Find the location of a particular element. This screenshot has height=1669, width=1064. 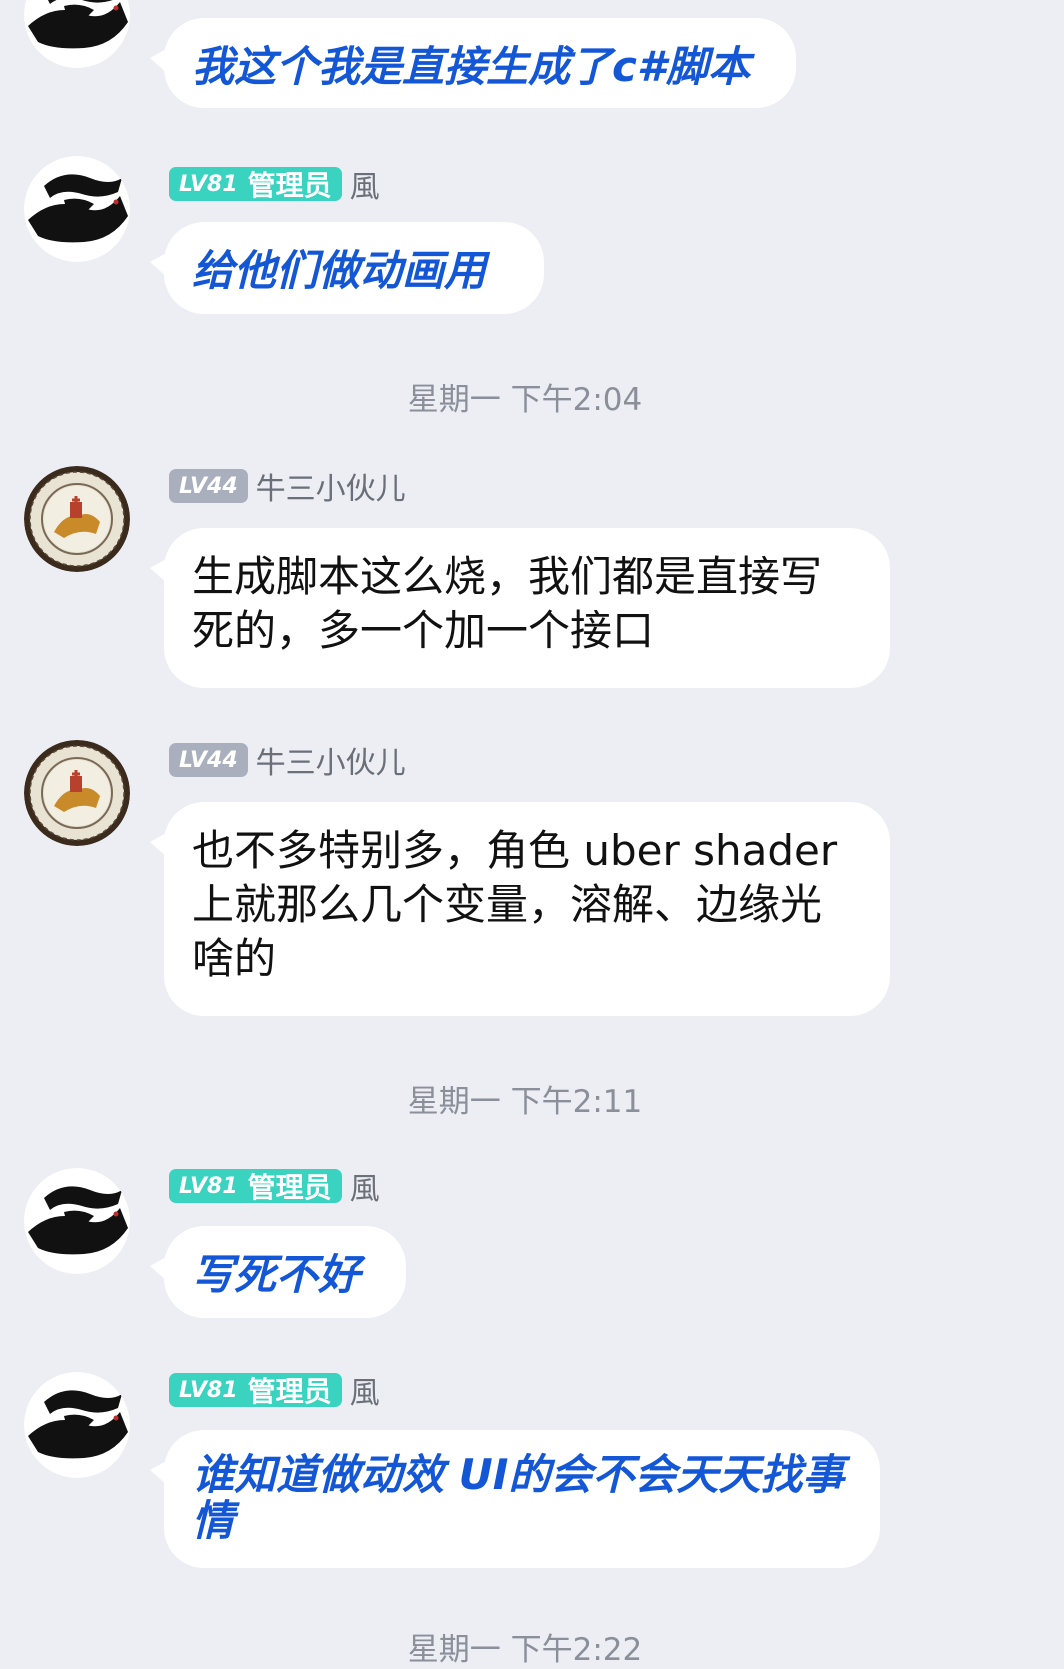

message-bubble: 生成脚本这么烧，我们都是直接写死的，多一个加一个接口 is located at coordinates (520, 608).